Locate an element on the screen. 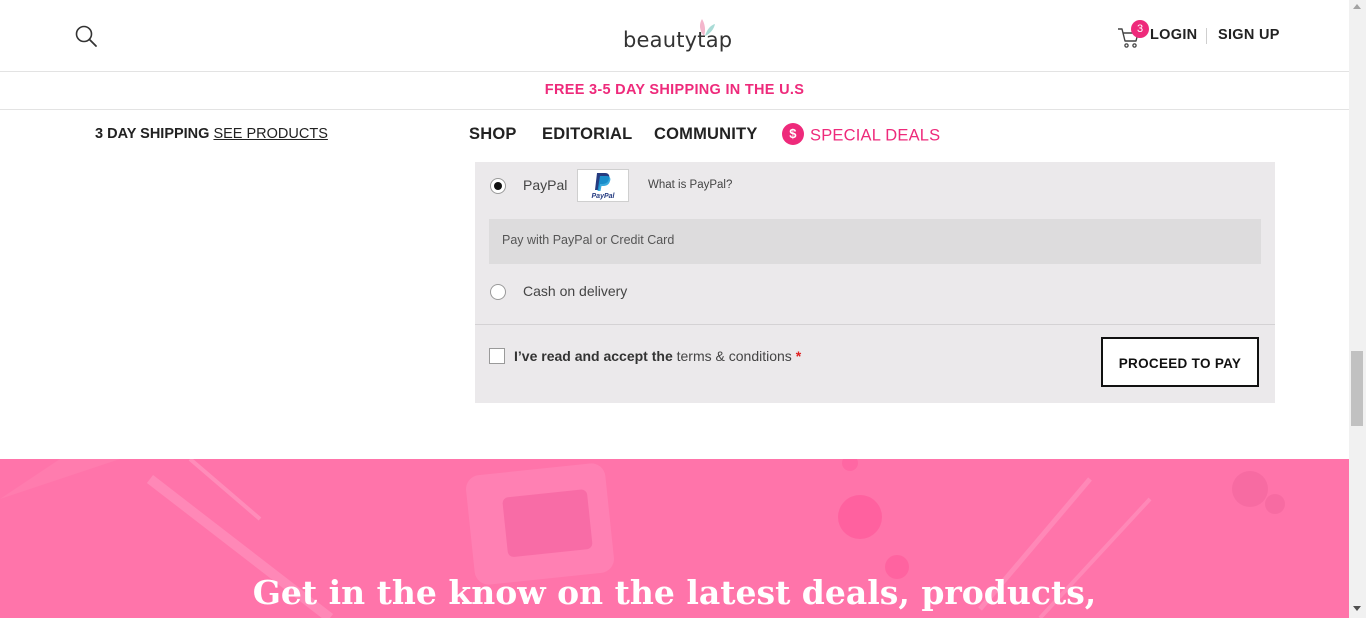 This screenshot has width=1366, height=618. cart-count-badge: 3 is located at coordinates (1140, 29).